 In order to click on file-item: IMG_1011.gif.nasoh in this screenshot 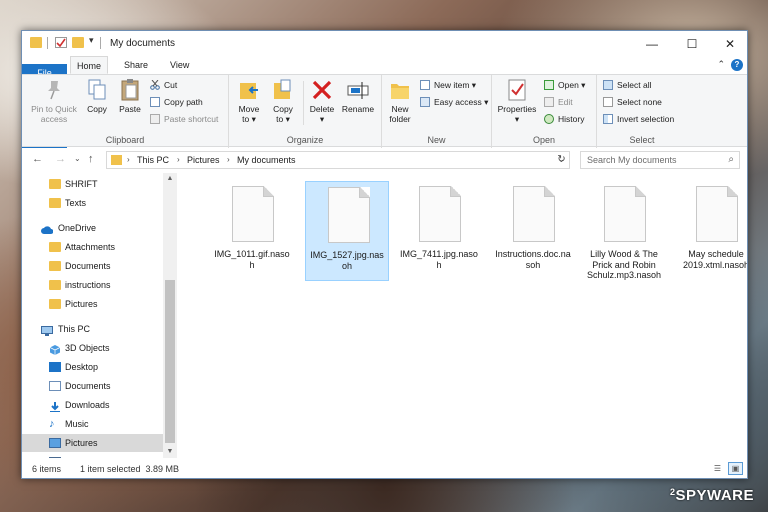, I will do `click(252, 231)`.